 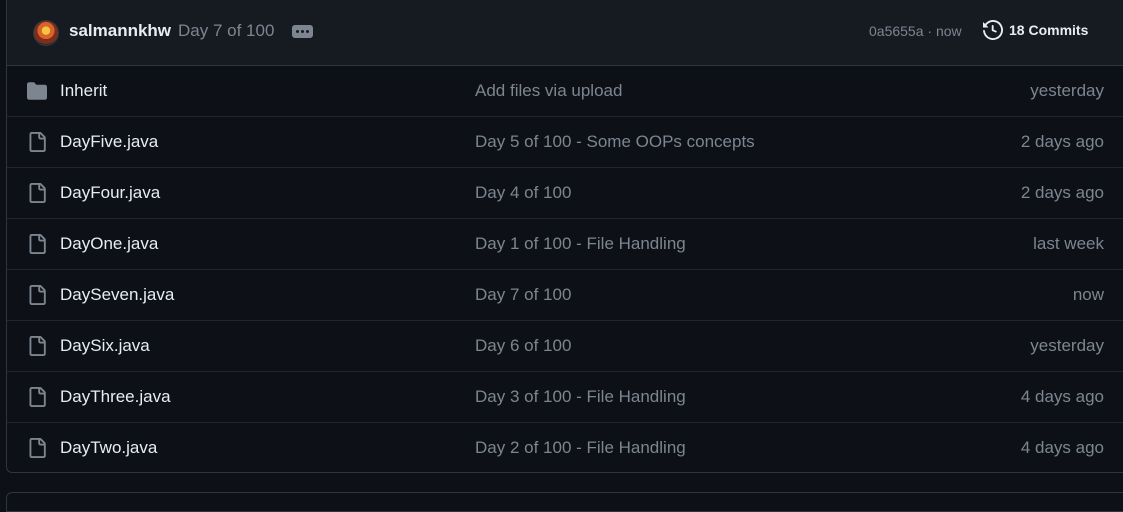 I want to click on file-name-link: DayThree.java, so click(x=115, y=397).